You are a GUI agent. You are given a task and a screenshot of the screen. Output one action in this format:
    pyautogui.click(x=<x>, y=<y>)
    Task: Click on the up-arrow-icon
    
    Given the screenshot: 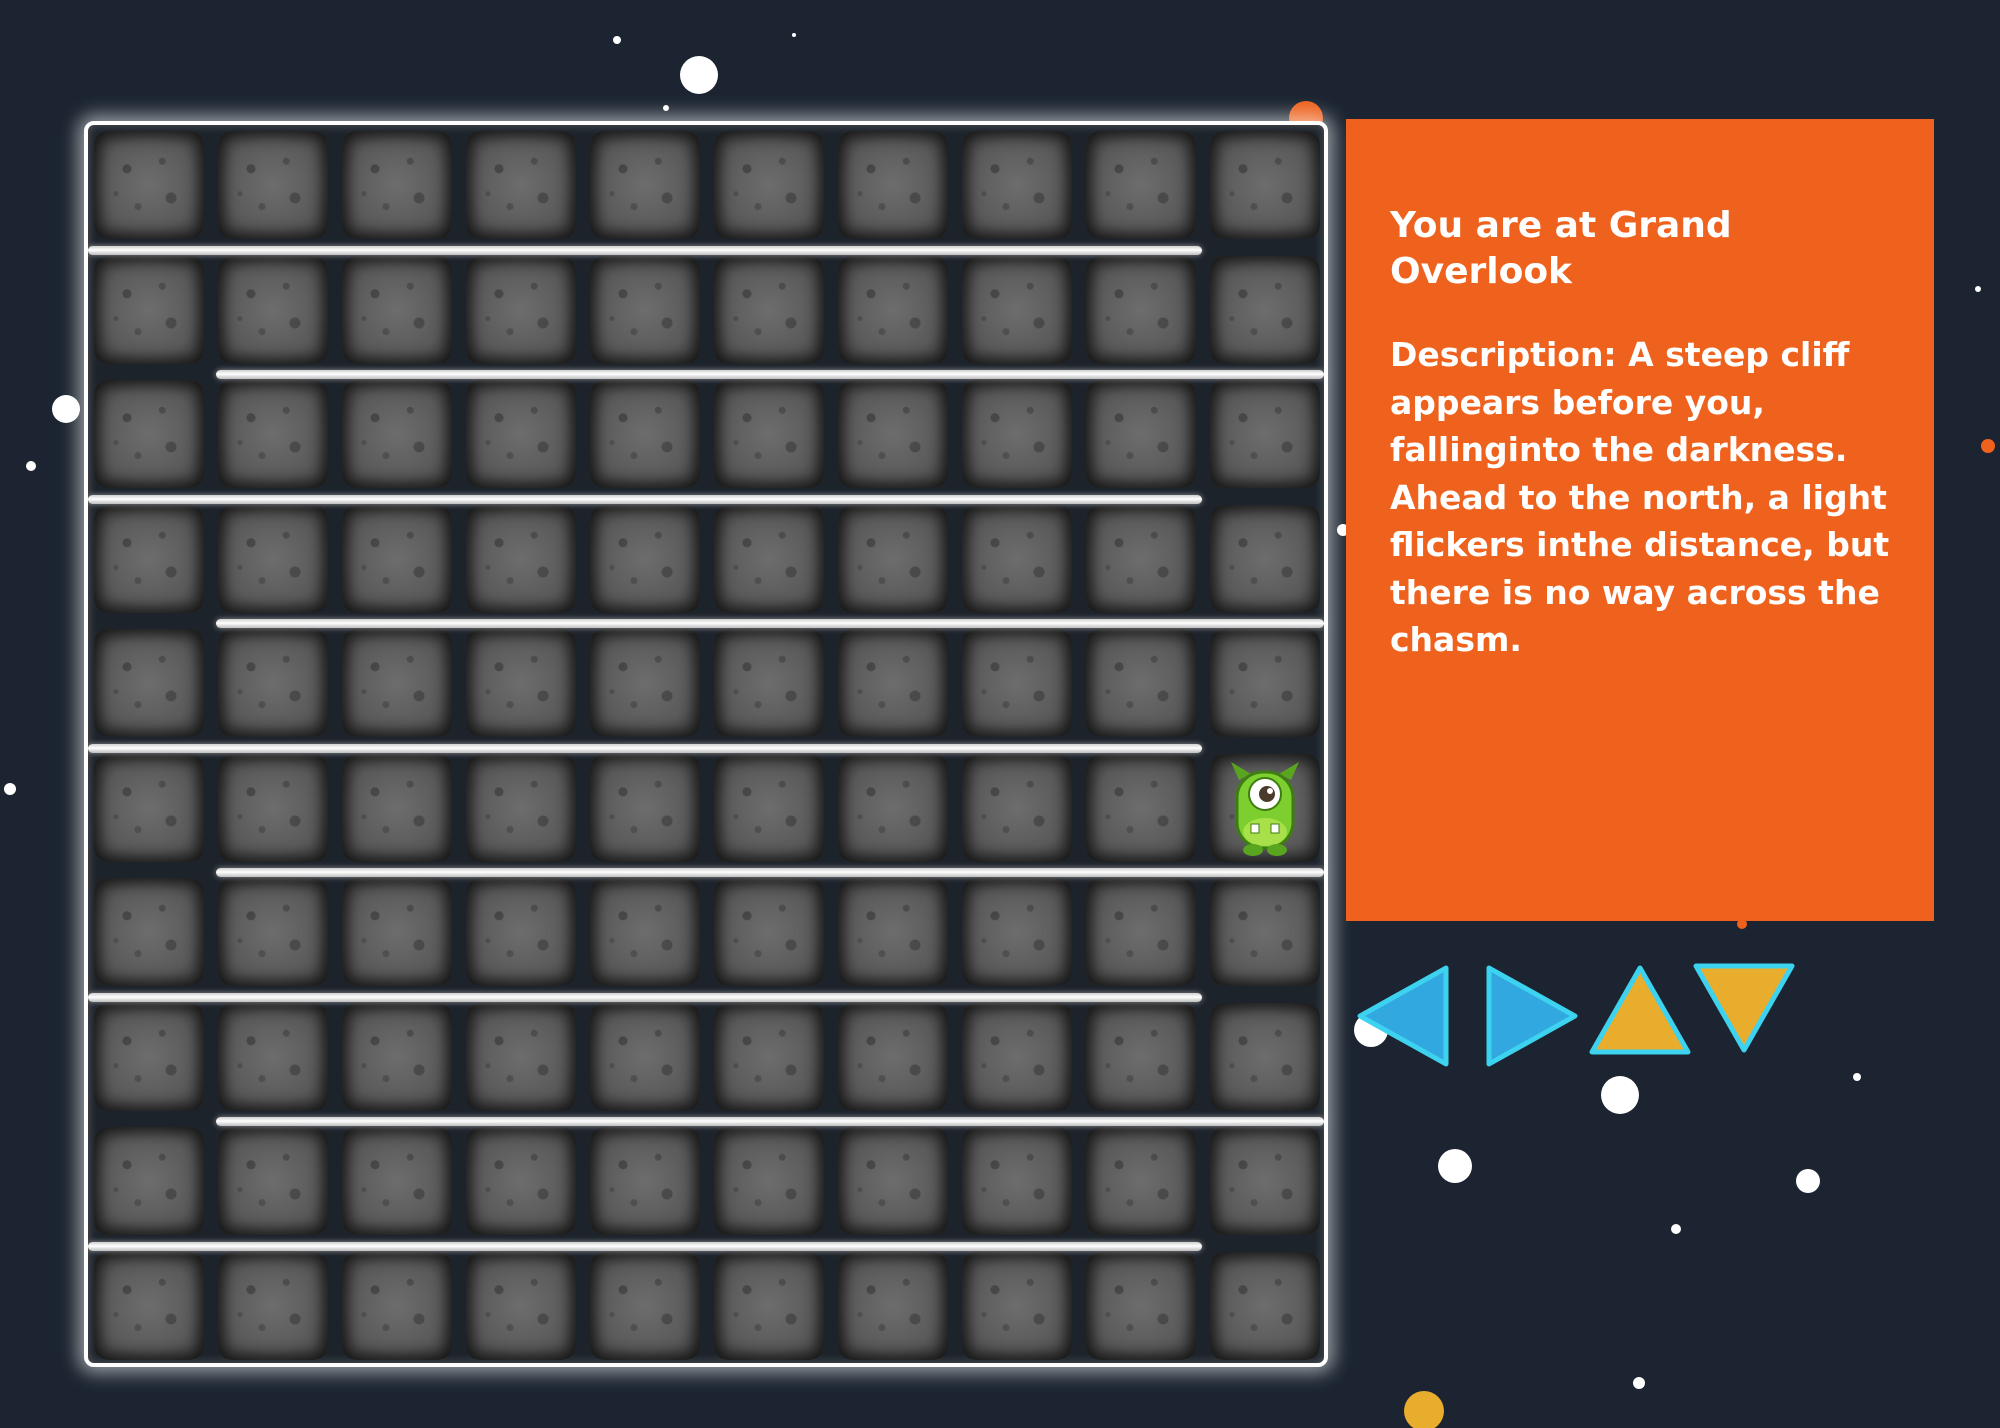 What is the action you would take?
    pyautogui.click(x=1640, y=1010)
    